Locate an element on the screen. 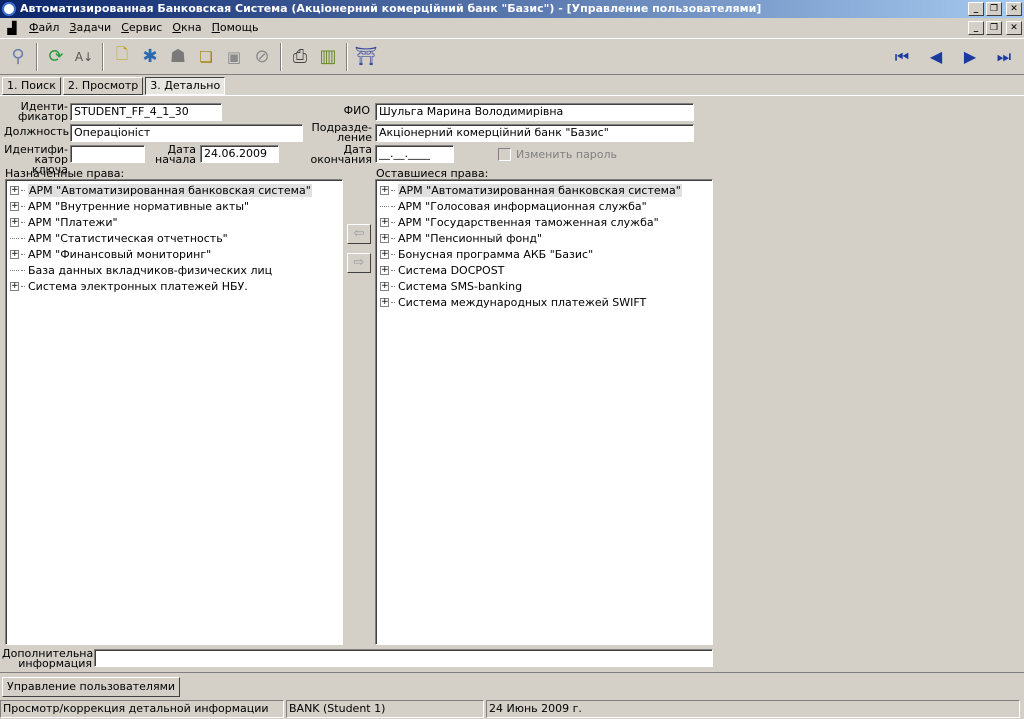  menu-bar: ▟ Файл Задачи Сервис Окна Помощь _ ❐ ✕ is located at coordinates (512, 27).